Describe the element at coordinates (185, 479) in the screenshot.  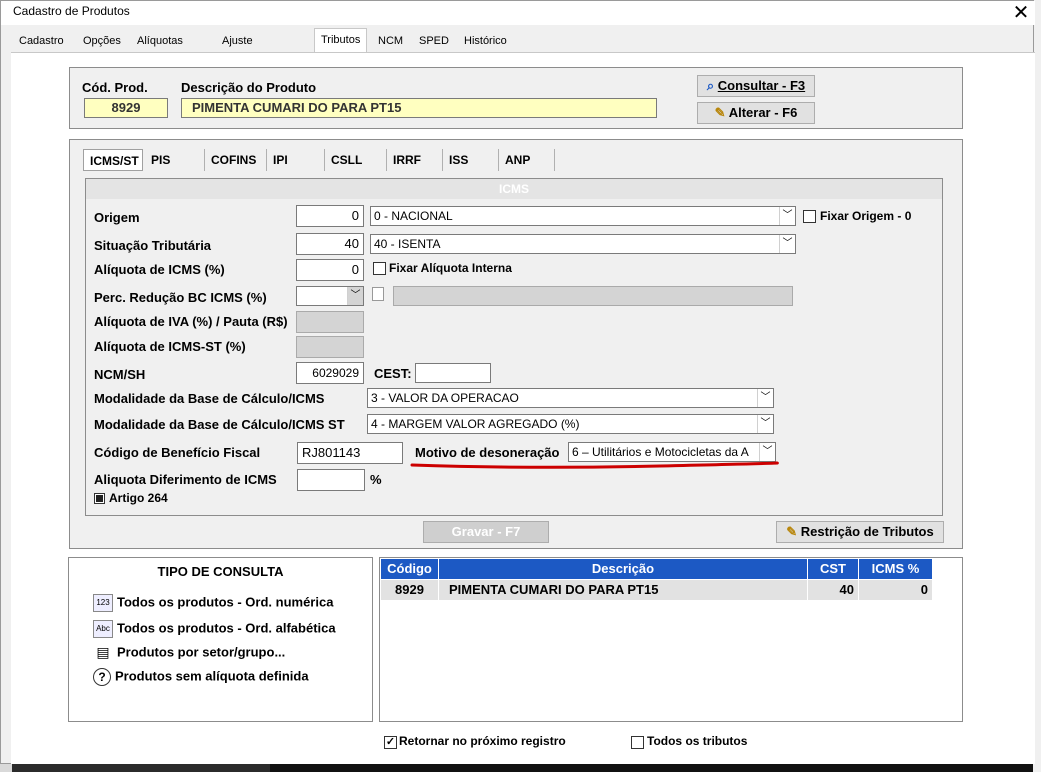
I see `diferimento-label: Aliquota Diferimento de ICMS` at that location.